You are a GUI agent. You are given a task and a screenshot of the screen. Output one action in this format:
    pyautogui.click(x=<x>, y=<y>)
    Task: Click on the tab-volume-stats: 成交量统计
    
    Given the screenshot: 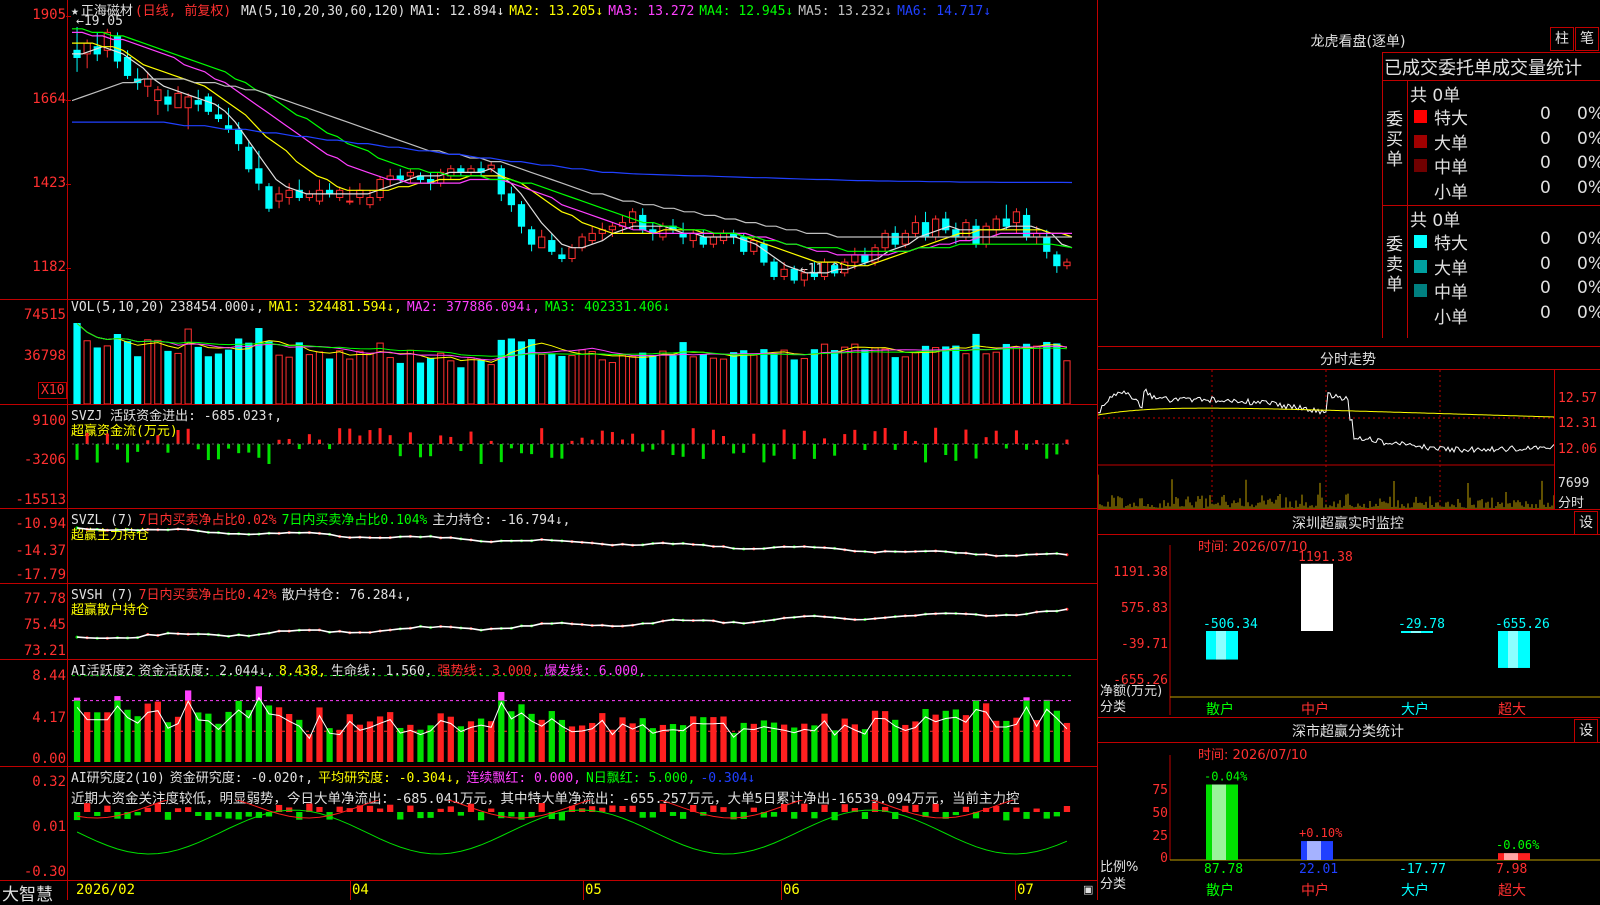 What is the action you would take?
    pyautogui.click(x=1537, y=68)
    